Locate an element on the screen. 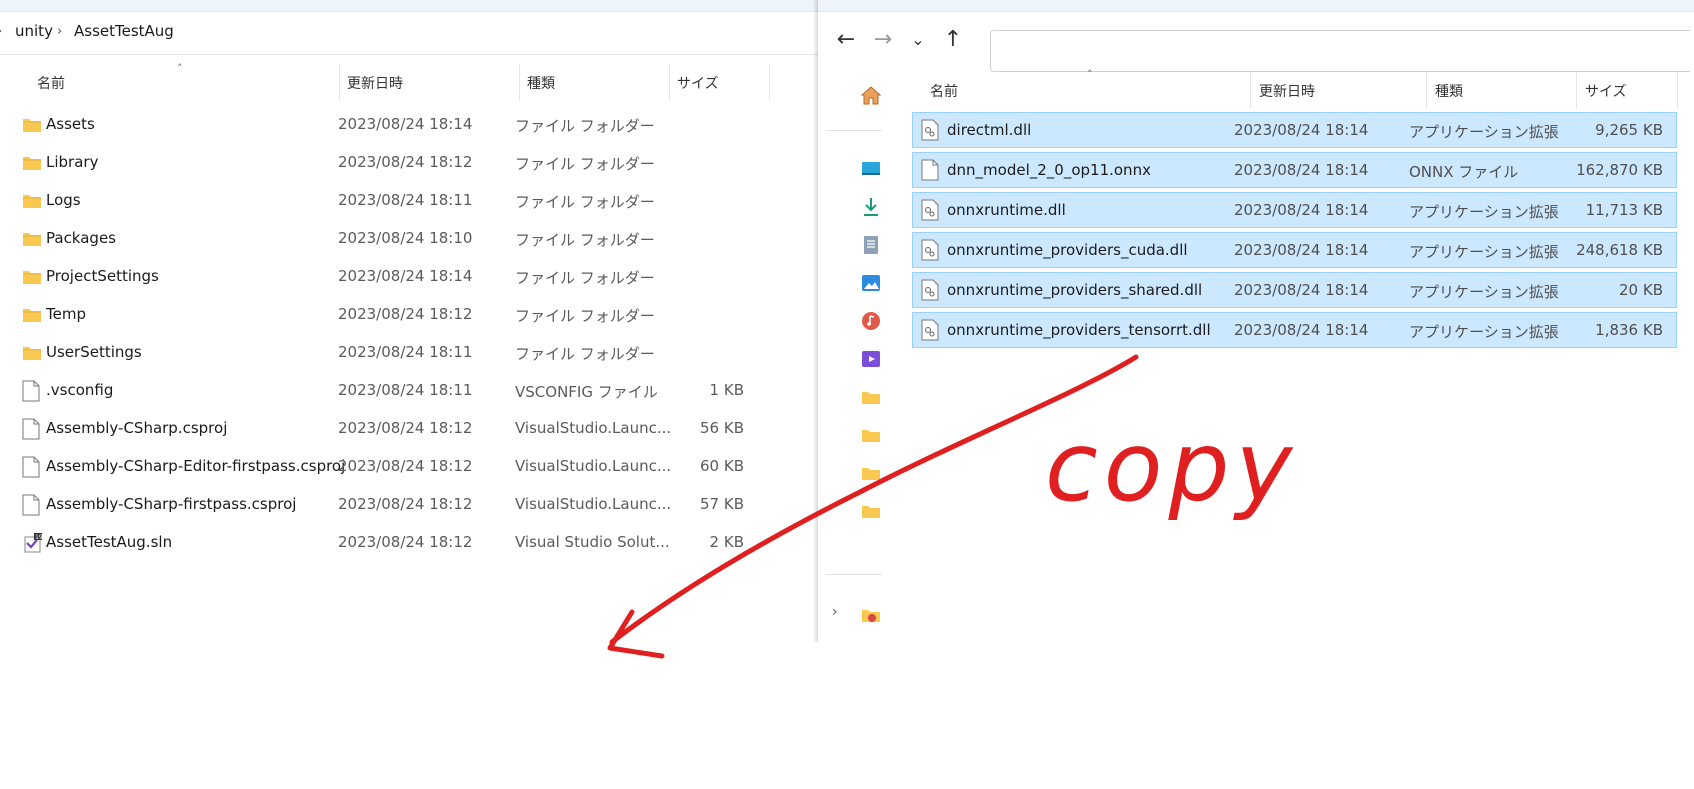 The height and width of the screenshot is (789, 1694). desktop-icon is located at coordinates (871, 169).